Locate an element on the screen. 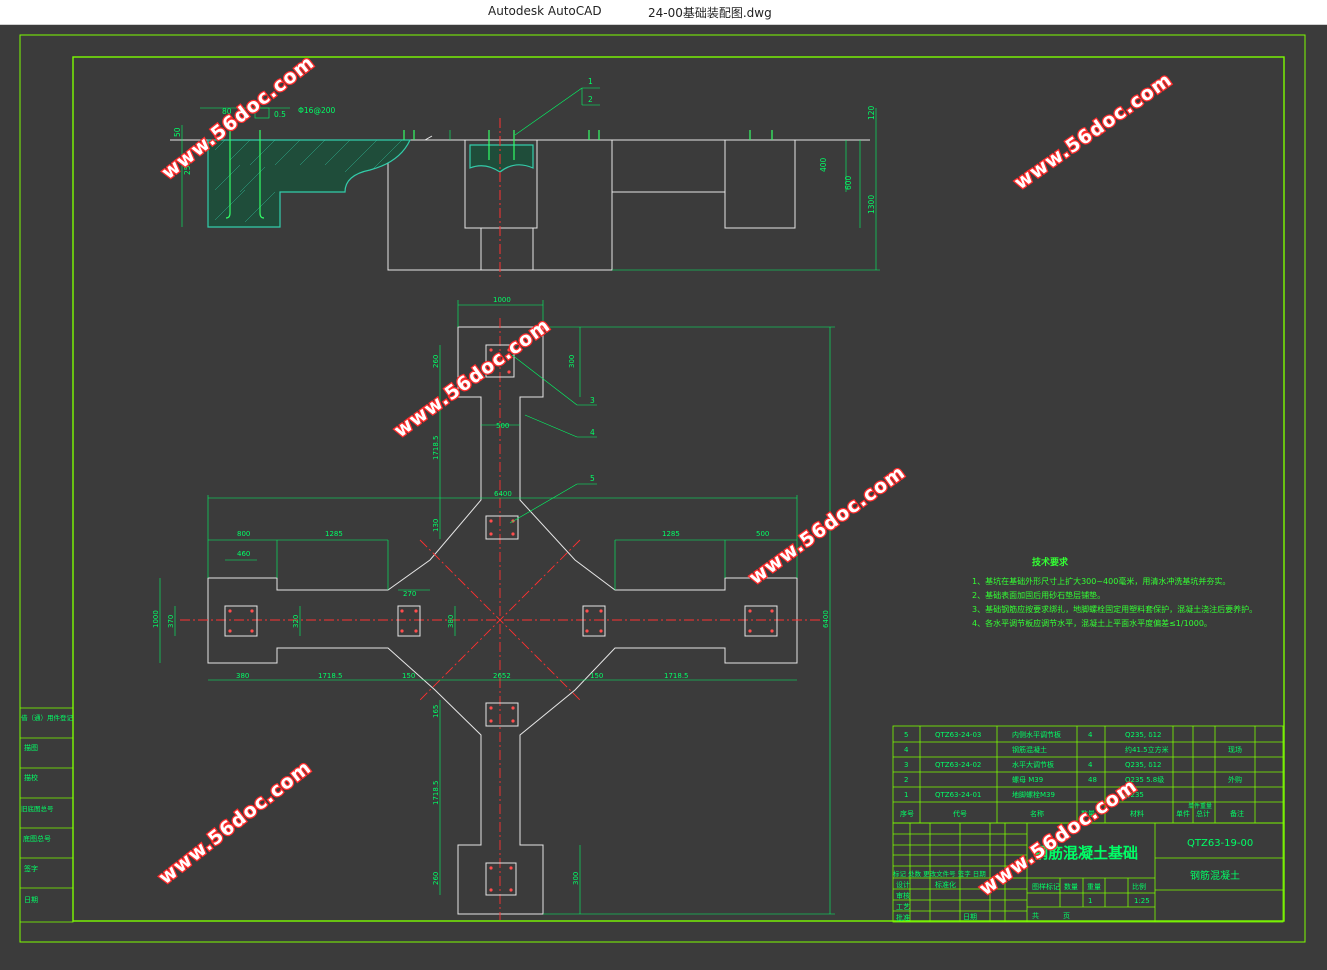 The width and height of the screenshot is (1327, 970). side-item-3: 描校 is located at coordinates (31, 777).